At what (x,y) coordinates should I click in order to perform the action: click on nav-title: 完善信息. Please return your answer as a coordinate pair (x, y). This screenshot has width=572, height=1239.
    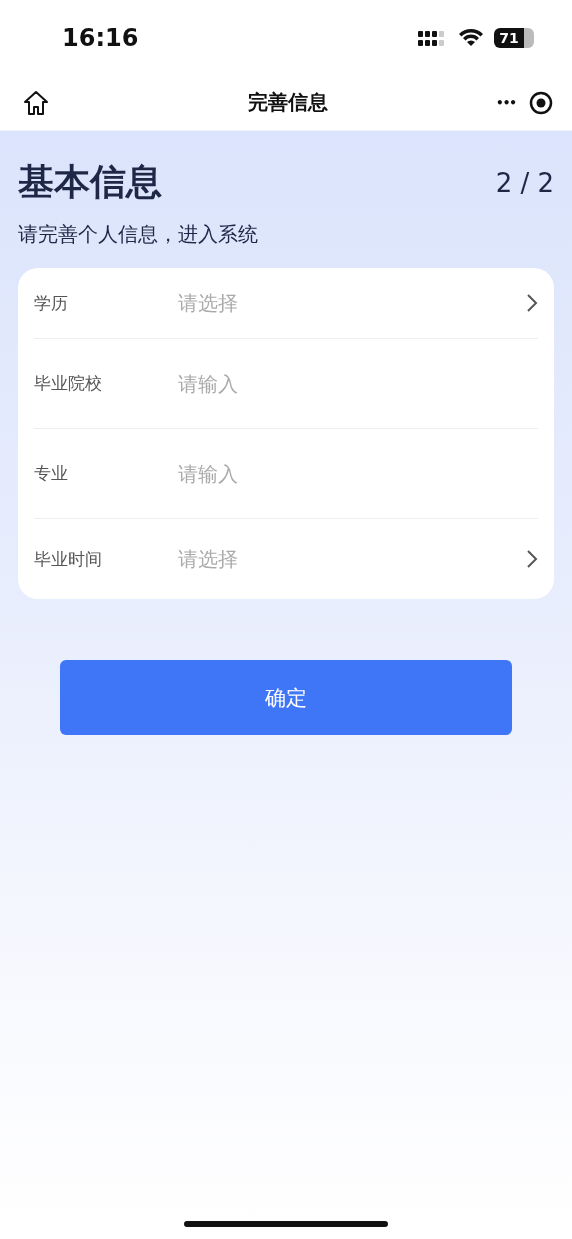
    Looking at the image, I should click on (288, 102).